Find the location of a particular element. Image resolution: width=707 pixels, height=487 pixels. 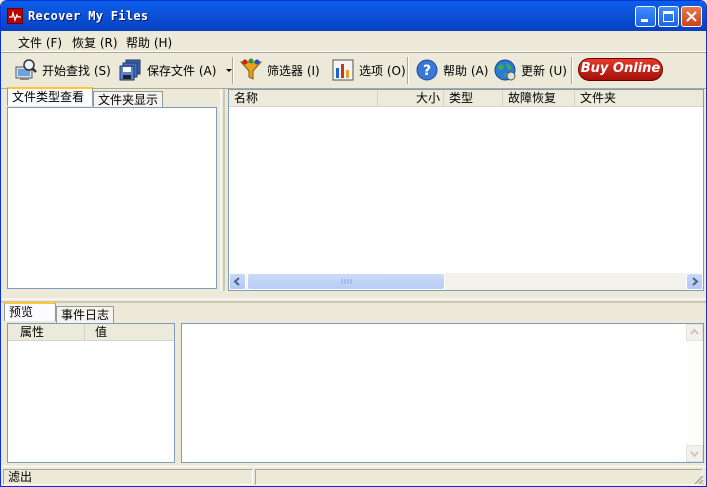

arrow-up-icon is located at coordinates (694, 331).